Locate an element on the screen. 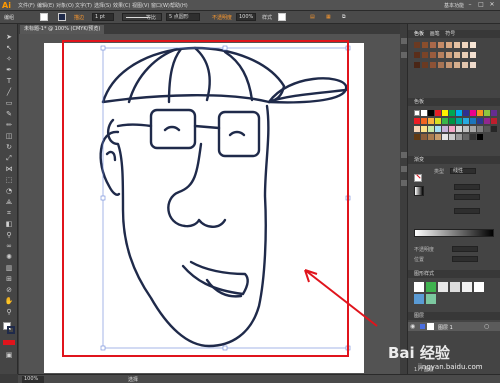 The width and height of the screenshot is (500, 383). color-mode-none-icon is located at coordinates (9, 342).